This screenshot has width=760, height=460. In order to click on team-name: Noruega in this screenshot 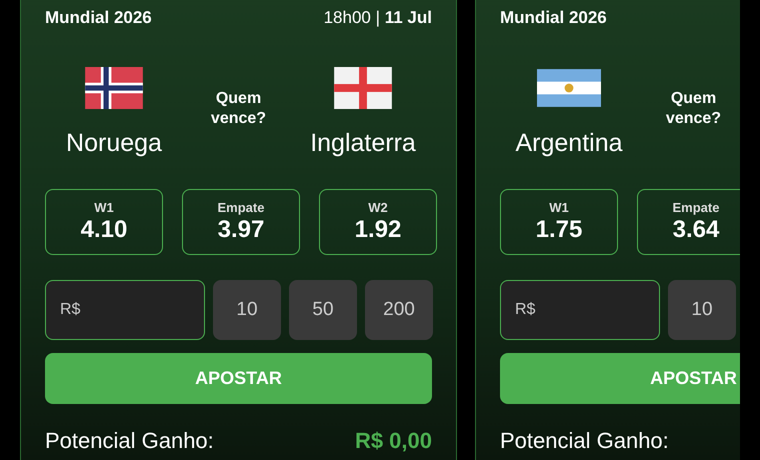, I will do `click(114, 143)`.